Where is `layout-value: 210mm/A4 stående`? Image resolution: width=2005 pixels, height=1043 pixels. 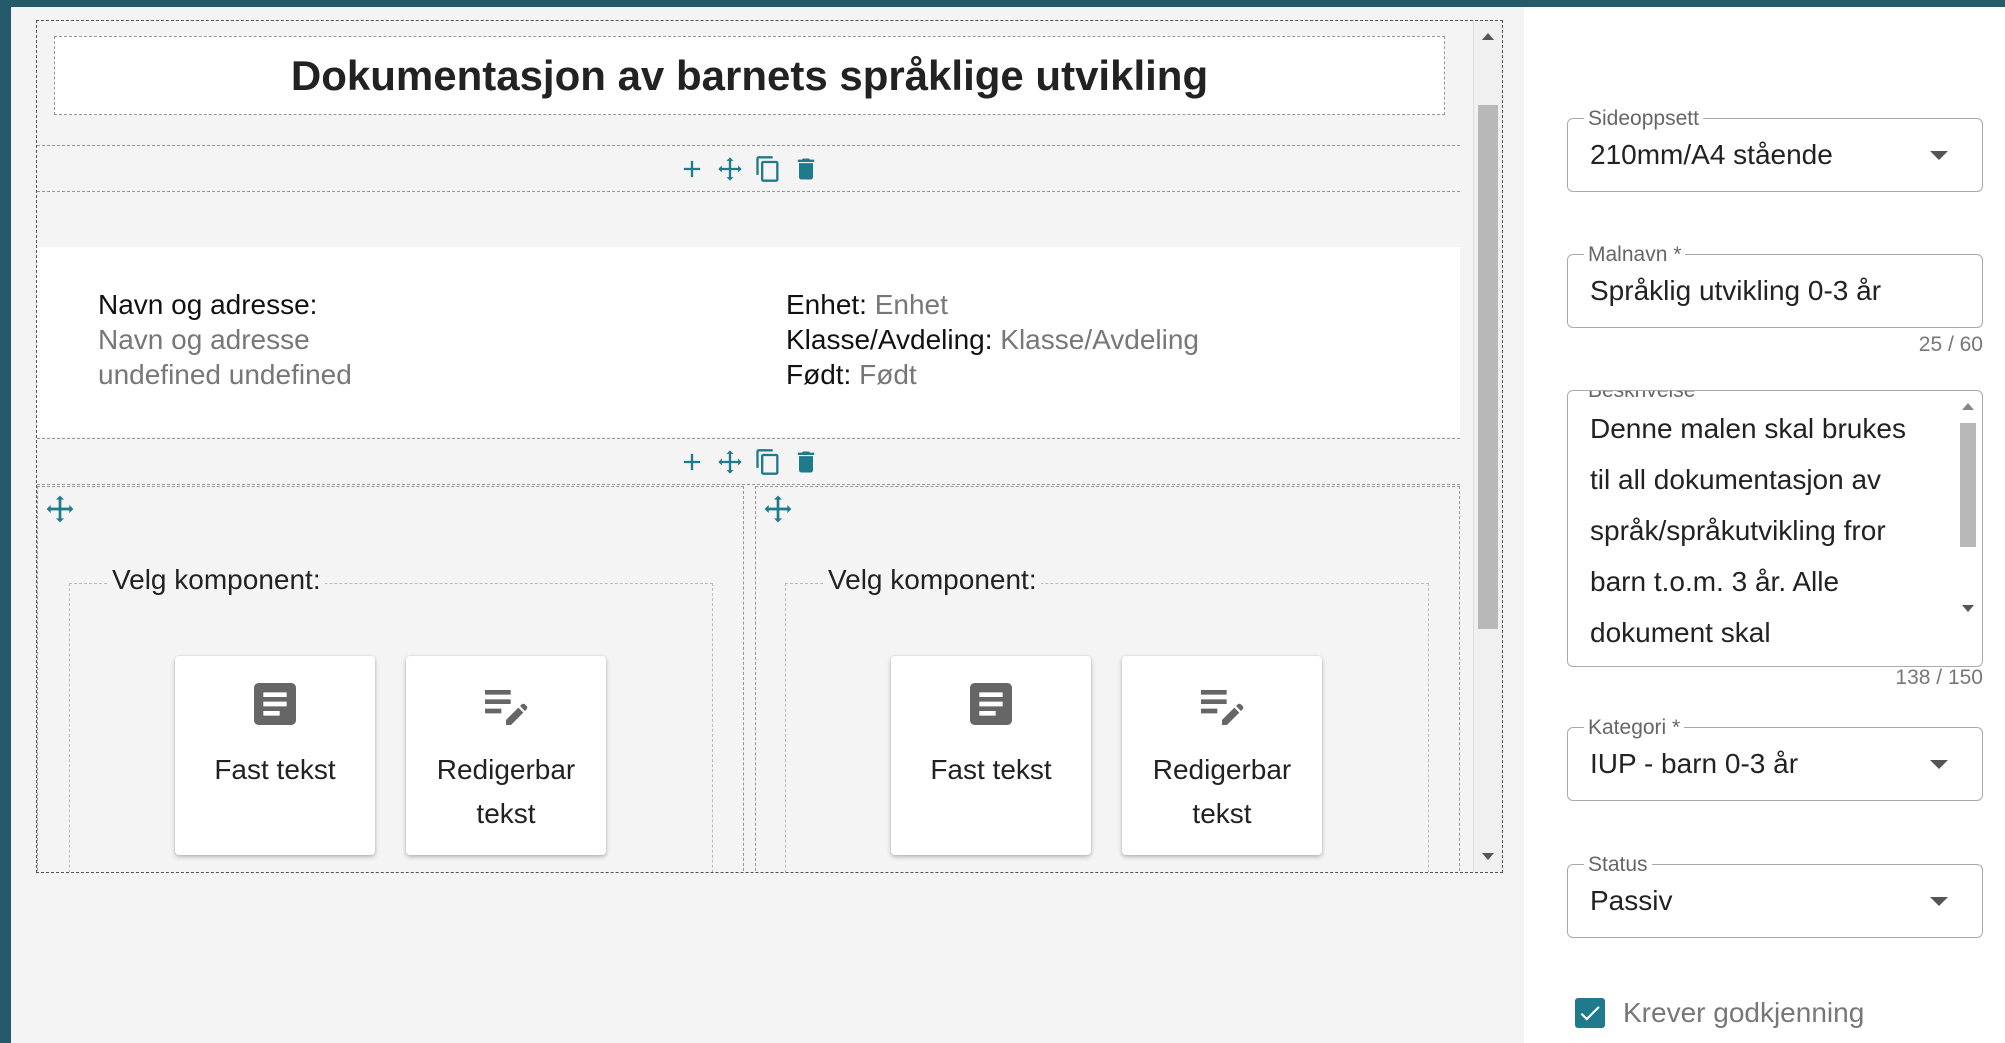 layout-value: 210mm/A4 stående is located at coordinates (1711, 154).